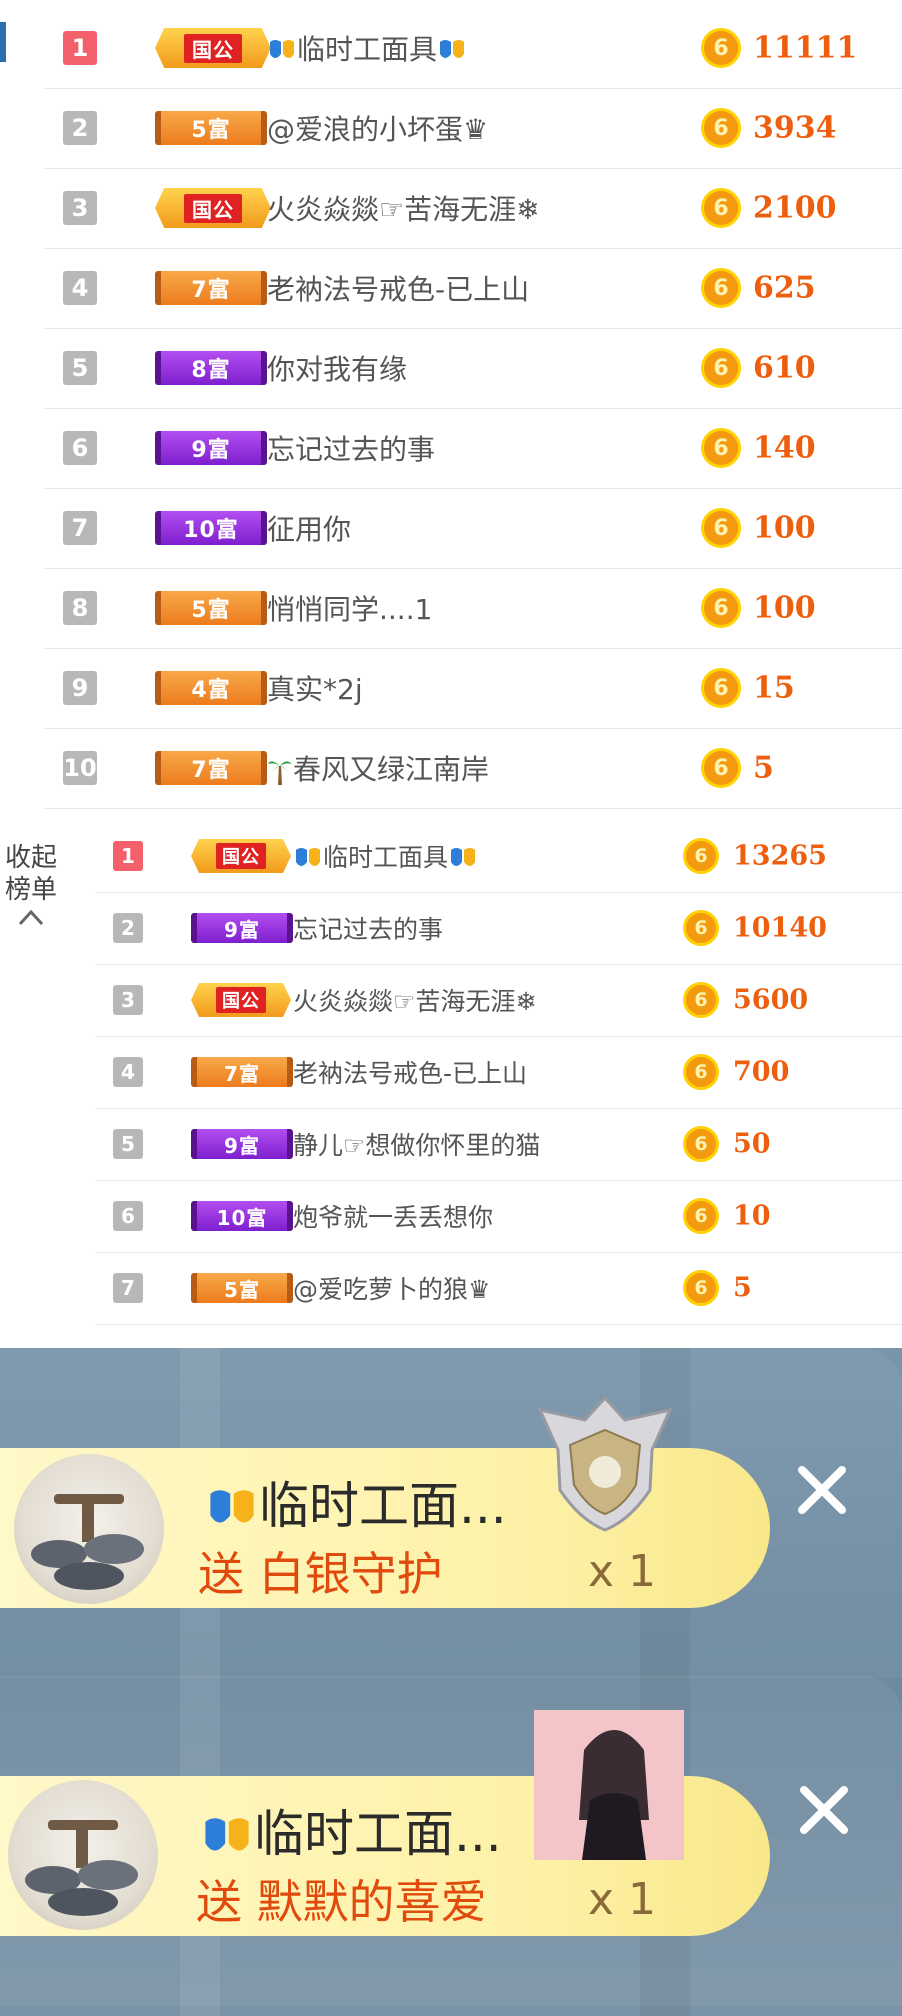 This screenshot has width=902, height=2016. Describe the element at coordinates (391, 1288) in the screenshot. I see `user-name: @爱吃萝卜的狼♛` at that location.